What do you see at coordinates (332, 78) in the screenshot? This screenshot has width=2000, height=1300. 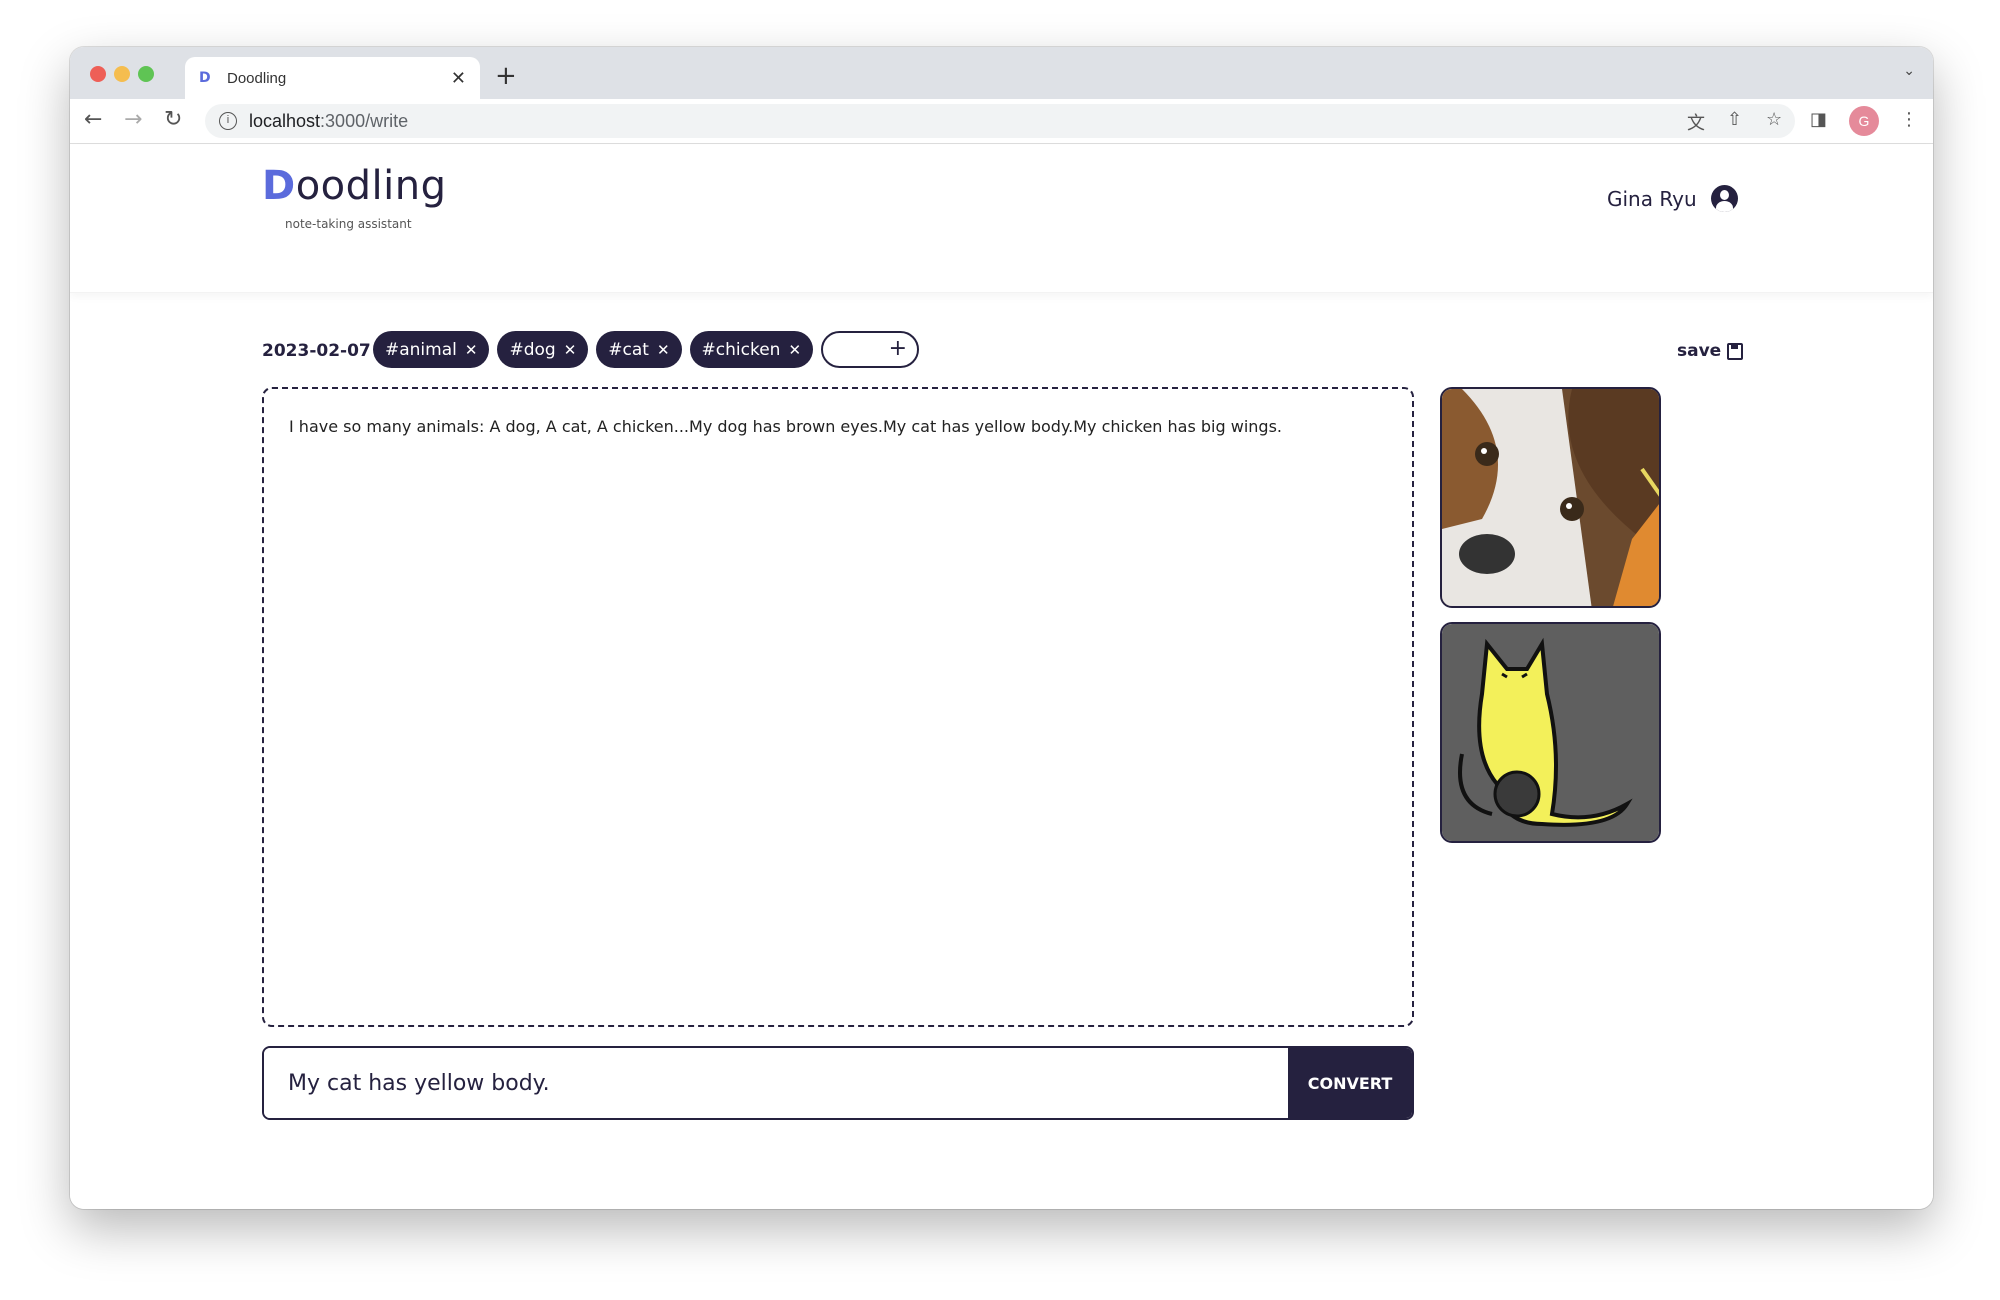 I see `browser-tab: D Doodling ✕` at bounding box center [332, 78].